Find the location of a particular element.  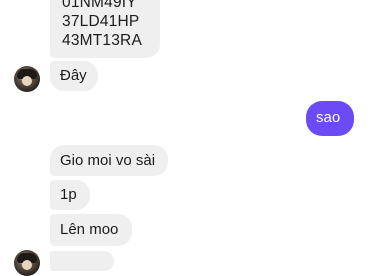

outgoing-message: sao is located at coordinates (330, 118).